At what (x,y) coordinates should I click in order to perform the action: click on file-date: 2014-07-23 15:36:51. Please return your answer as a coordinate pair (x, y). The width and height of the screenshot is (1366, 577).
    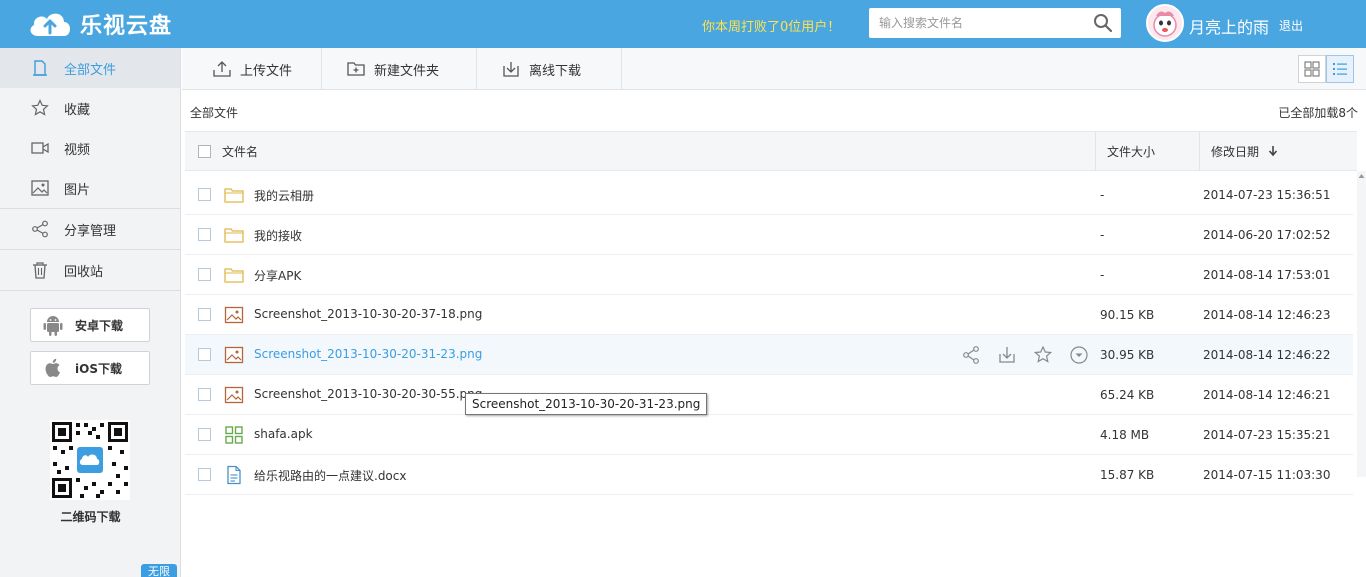
    Looking at the image, I should click on (1267, 195).